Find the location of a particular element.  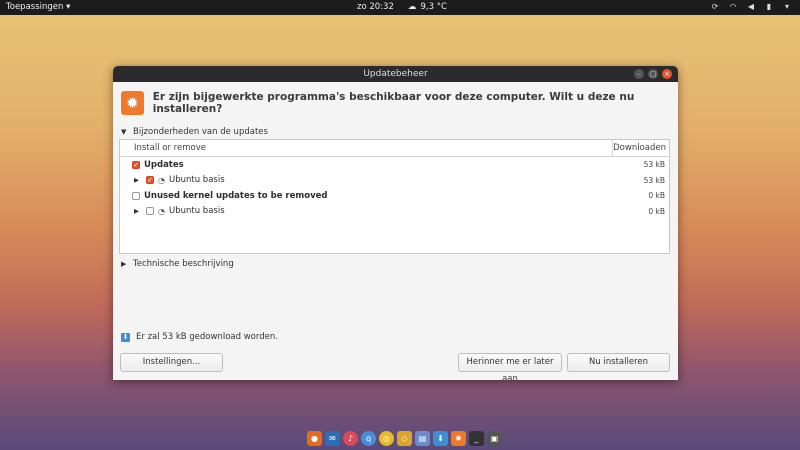

technical-description-expander: ▶ Technische beschrijving is located at coordinates (177, 264).